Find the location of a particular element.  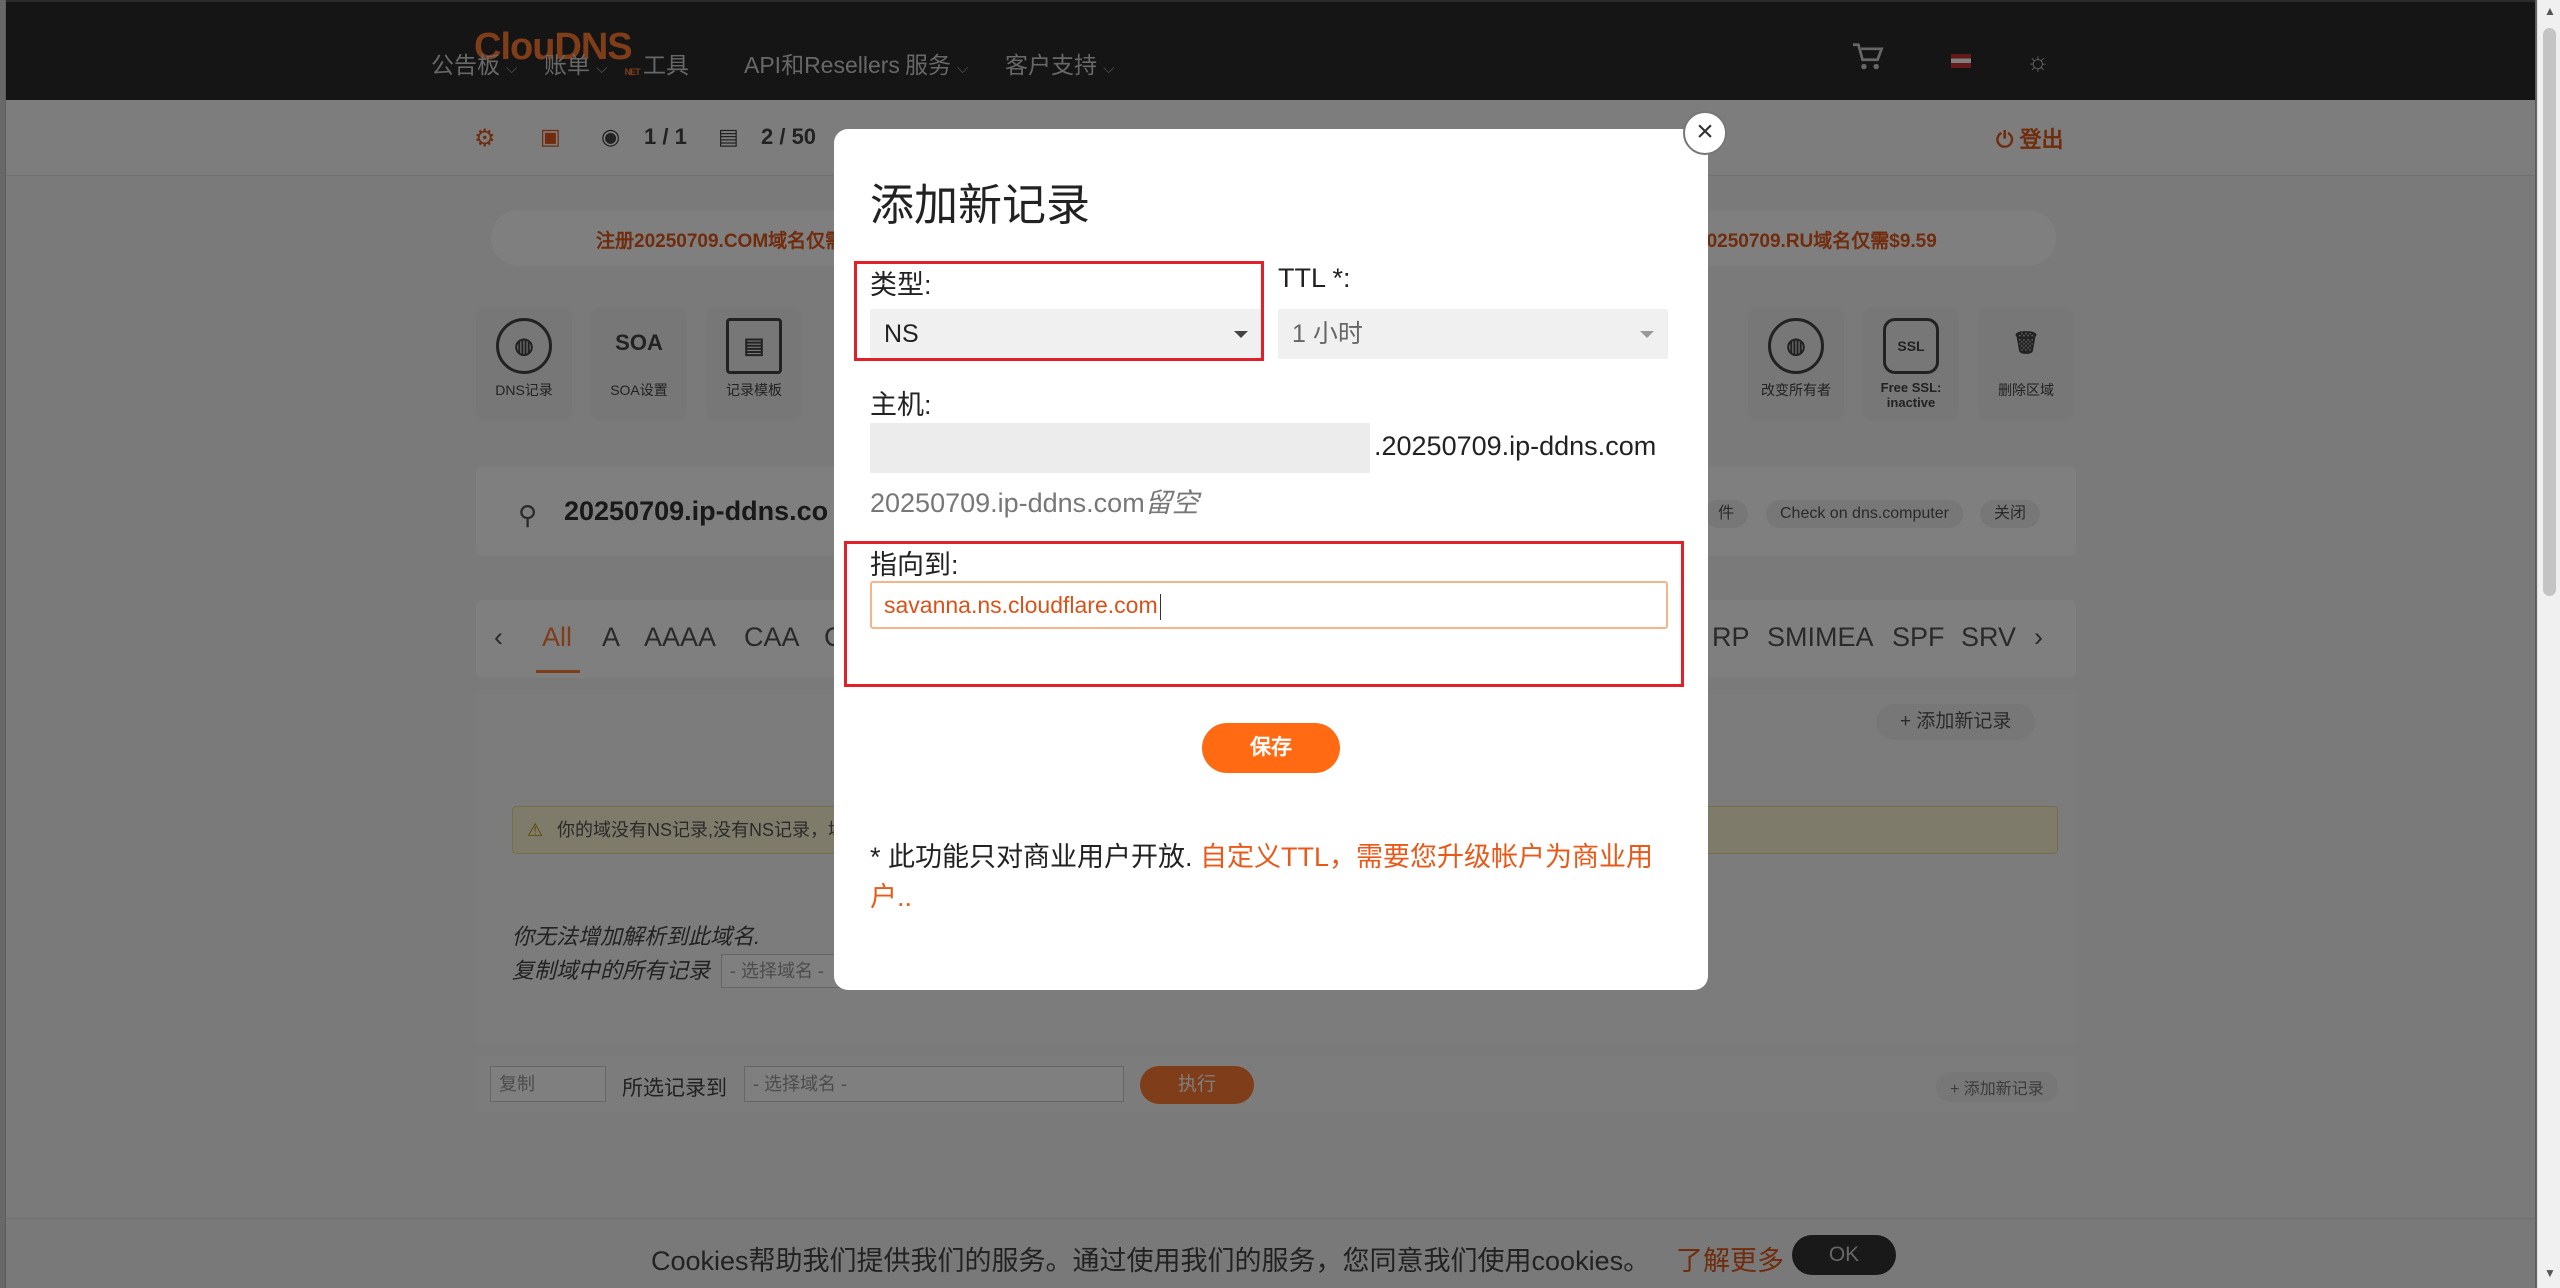

save-button: 保存 is located at coordinates (1271, 748).